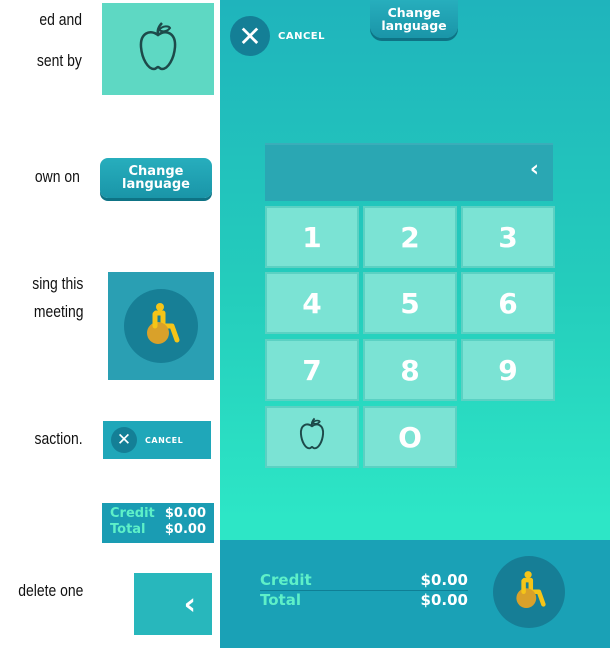 This screenshot has height=648, width=610. I want to click on key-4: 4, so click(312, 303).